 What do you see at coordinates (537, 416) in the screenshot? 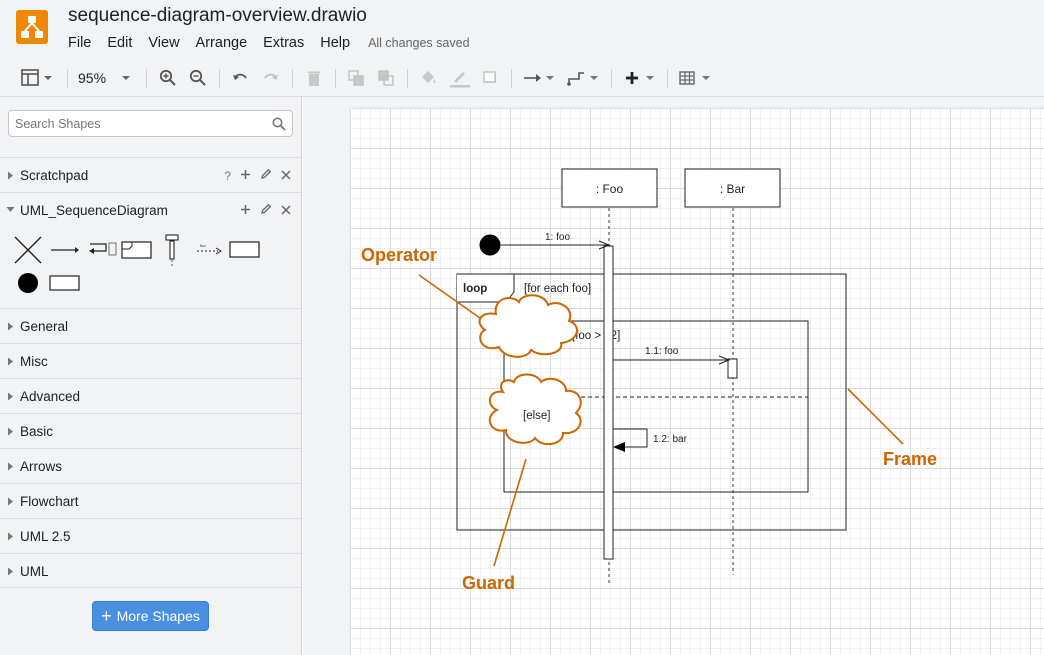
I see `else-guard-label: [else]` at bounding box center [537, 416].